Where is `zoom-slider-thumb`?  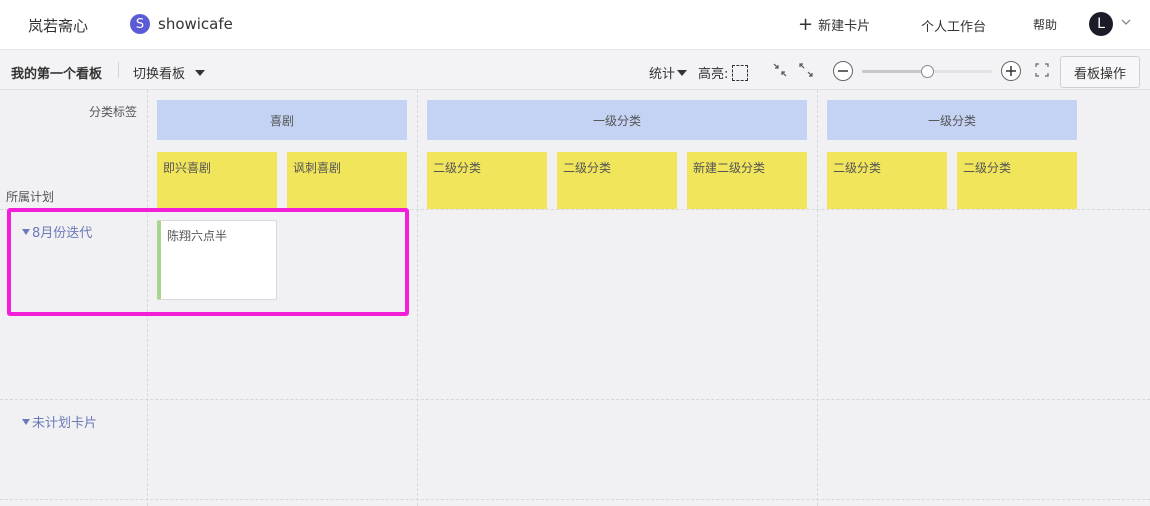
zoom-slider-thumb is located at coordinates (927, 71).